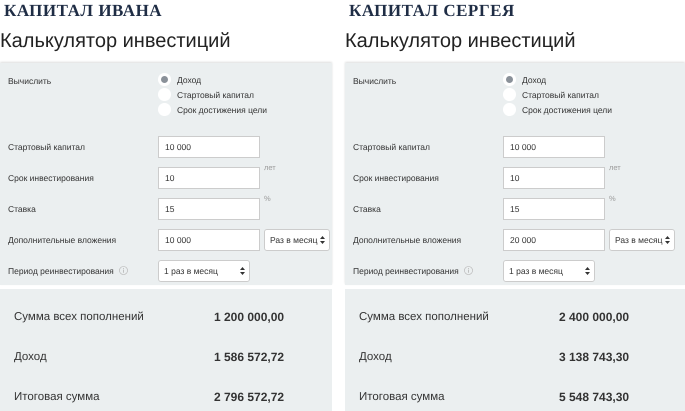 Image resolution: width=685 pixels, height=411 pixels. I want to click on result-value: 1 200 000,00, so click(249, 317).